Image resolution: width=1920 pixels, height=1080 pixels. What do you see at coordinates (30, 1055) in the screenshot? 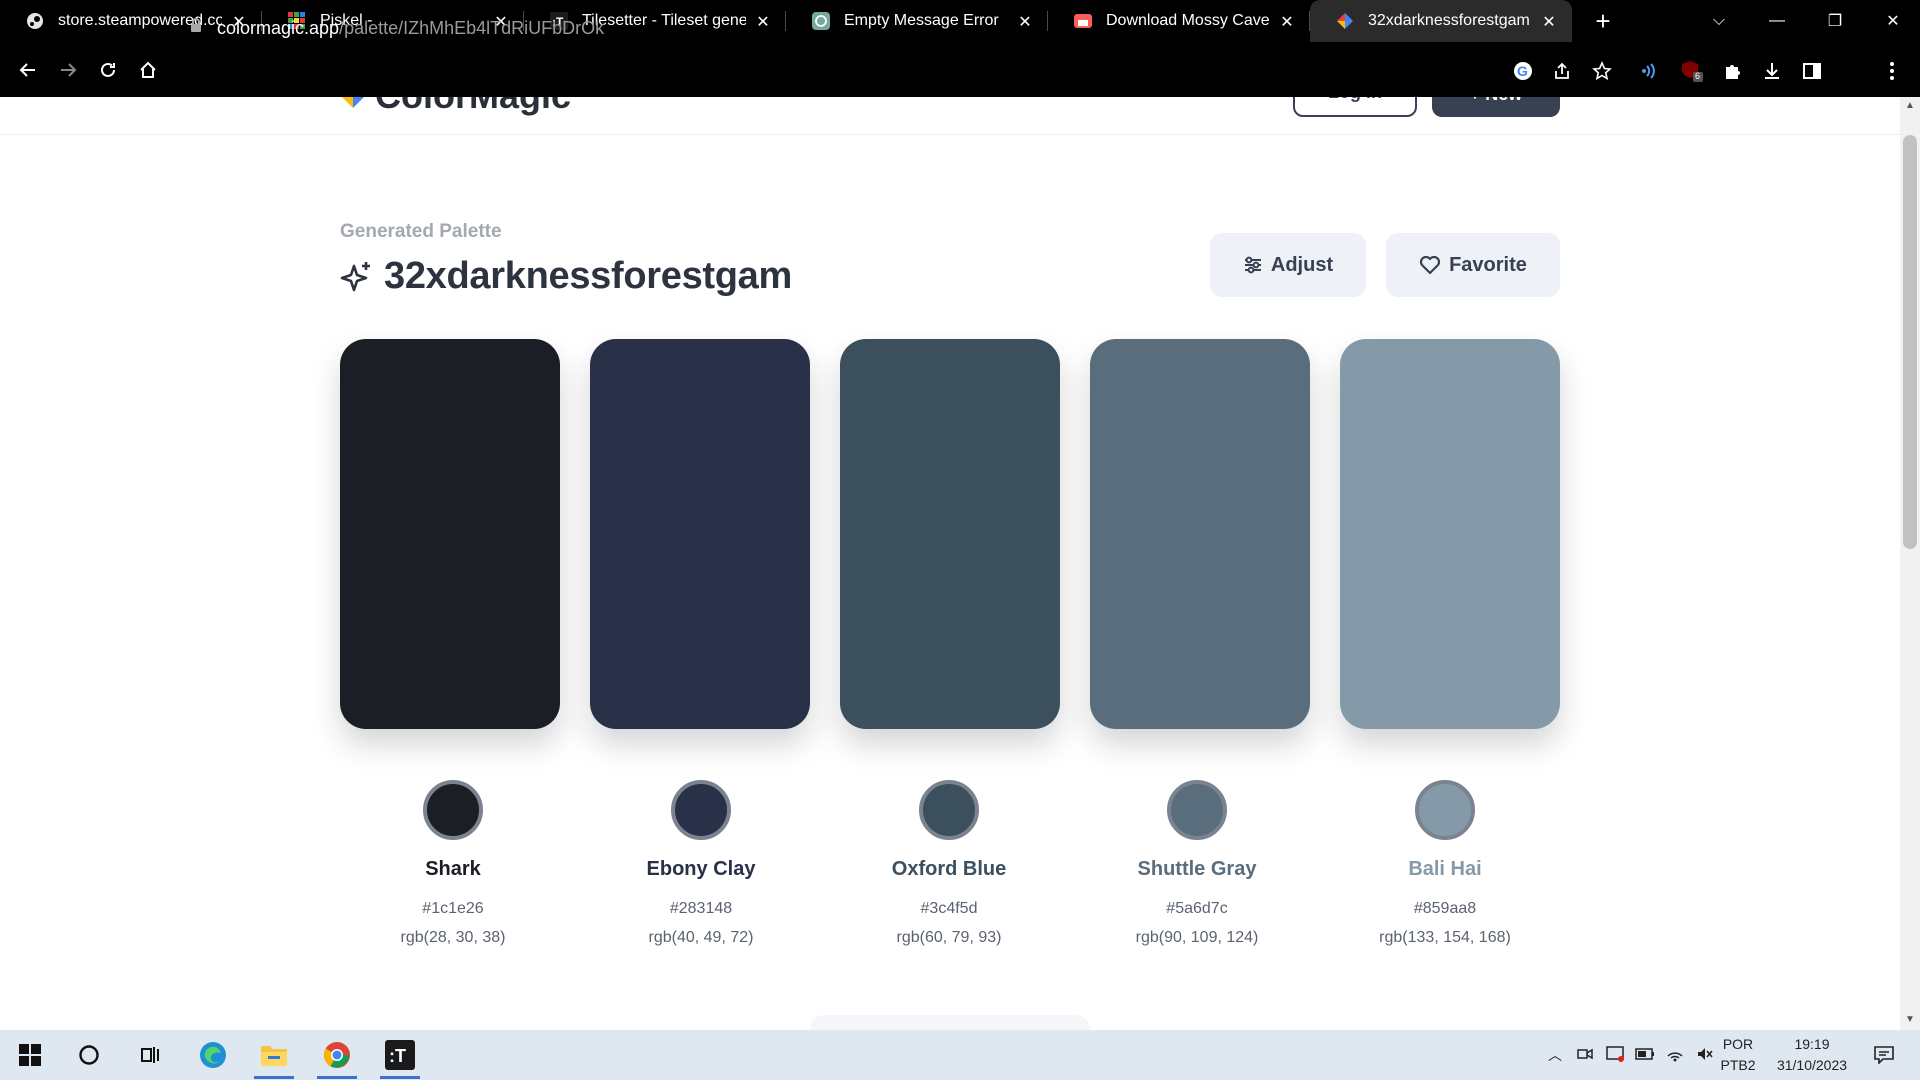
I see `windows-start-icon` at bounding box center [30, 1055].